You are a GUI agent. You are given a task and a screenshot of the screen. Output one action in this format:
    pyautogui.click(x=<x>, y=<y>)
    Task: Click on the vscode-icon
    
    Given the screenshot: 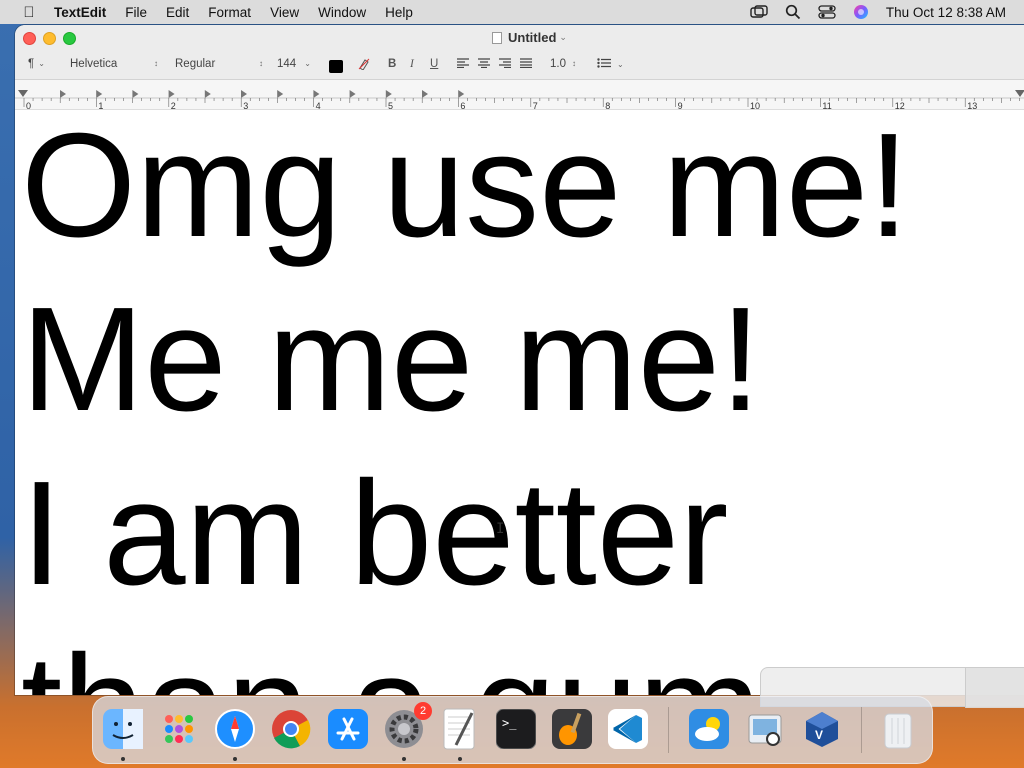 What is the action you would take?
    pyautogui.click(x=628, y=729)
    